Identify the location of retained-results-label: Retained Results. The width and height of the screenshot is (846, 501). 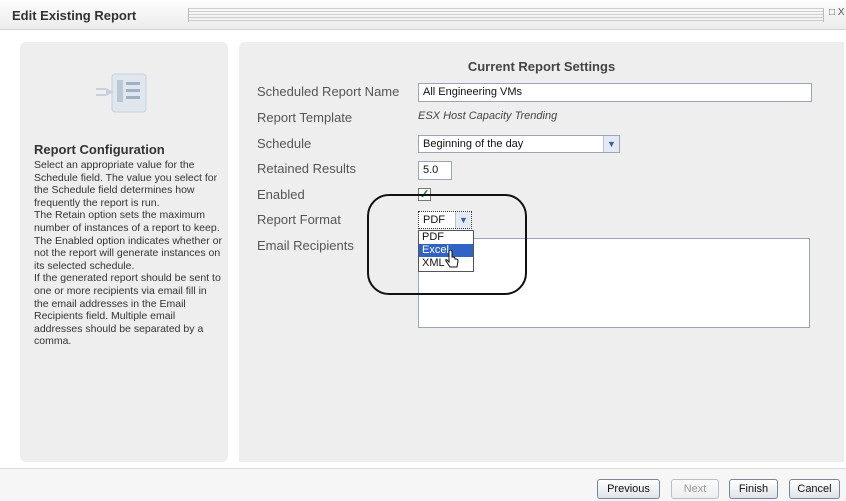
(306, 168).